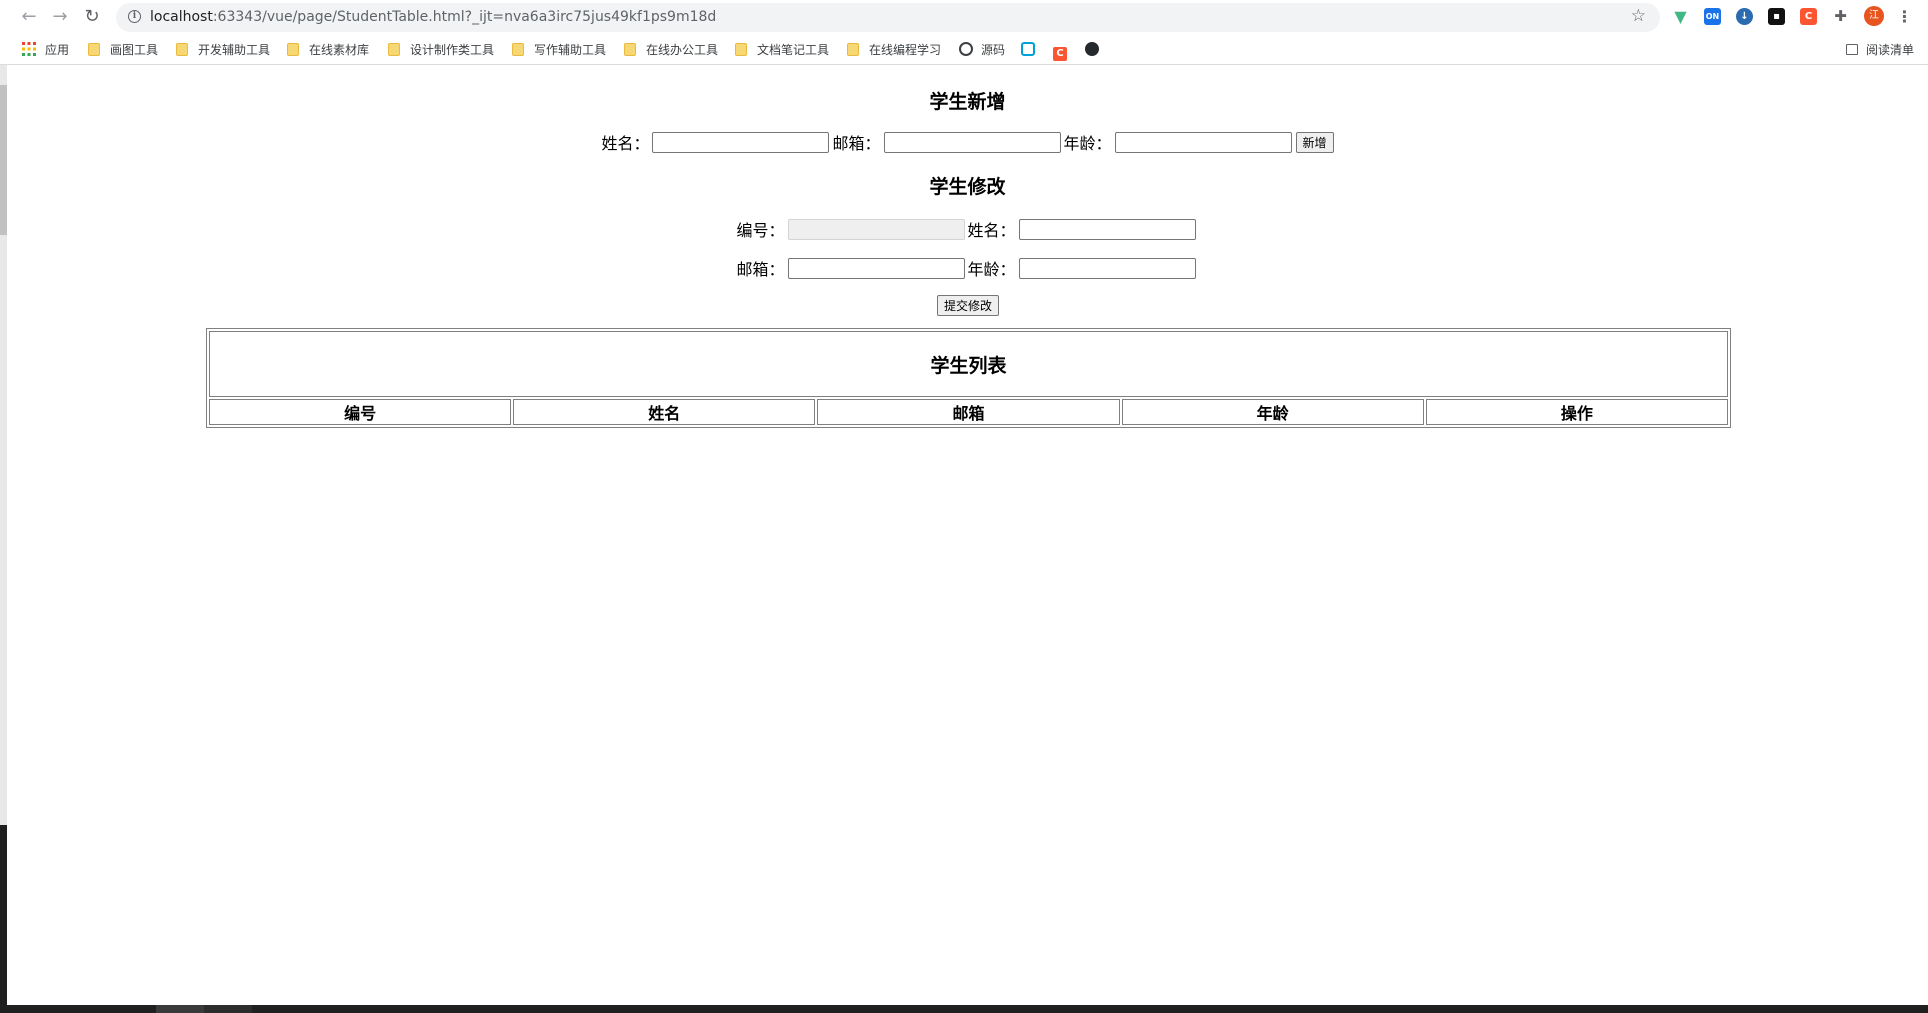 Image resolution: width=1928 pixels, height=1013 pixels. Describe the element at coordinates (793, 50) in the screenshot. I see `bookmark-label: 文档笔记工具` at that location.